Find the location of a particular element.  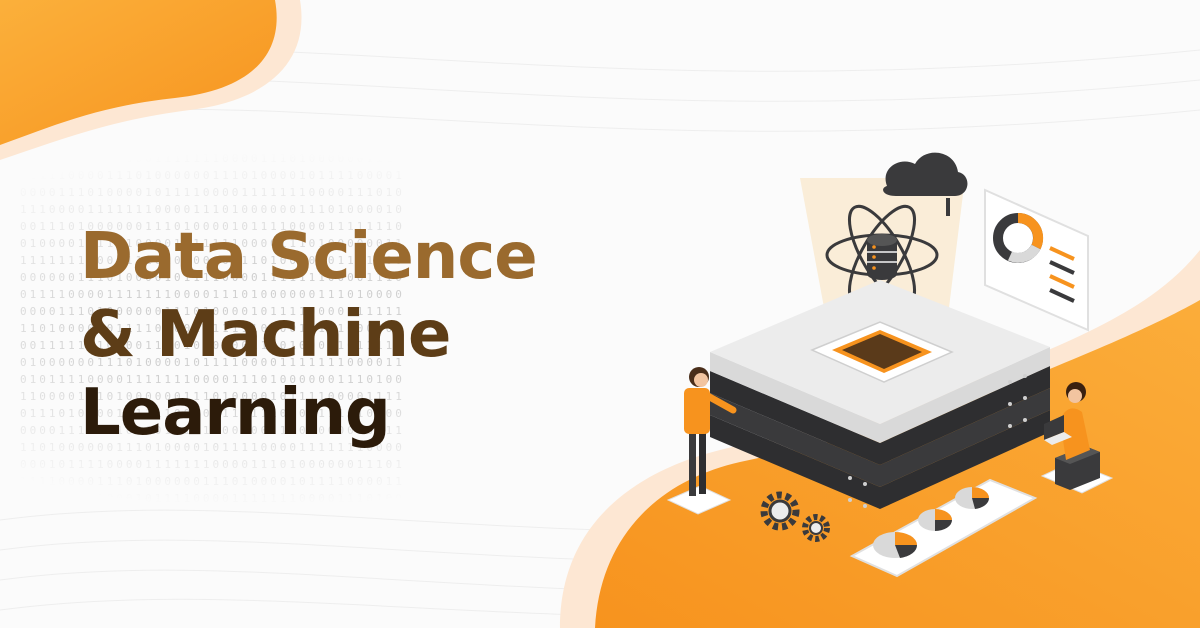

server-stack is located at coordinates (880, 394).